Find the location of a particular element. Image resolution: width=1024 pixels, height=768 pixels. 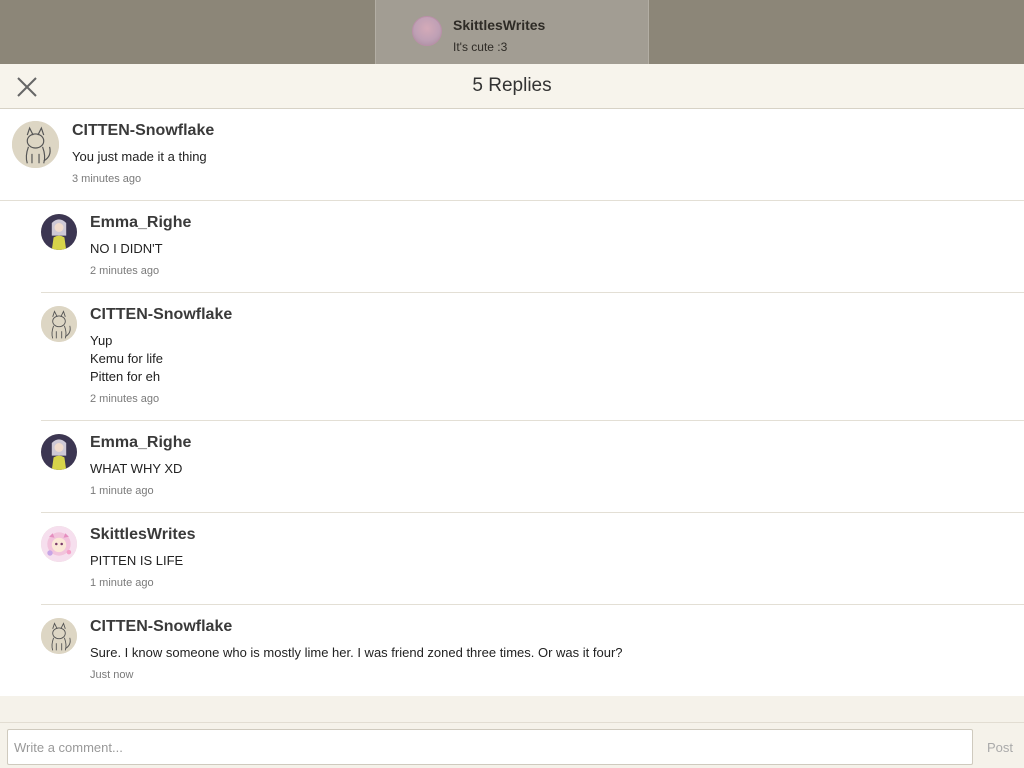

background-overlay: SkittlesWrites It's cute :3 is located at coordinates (512, 32).